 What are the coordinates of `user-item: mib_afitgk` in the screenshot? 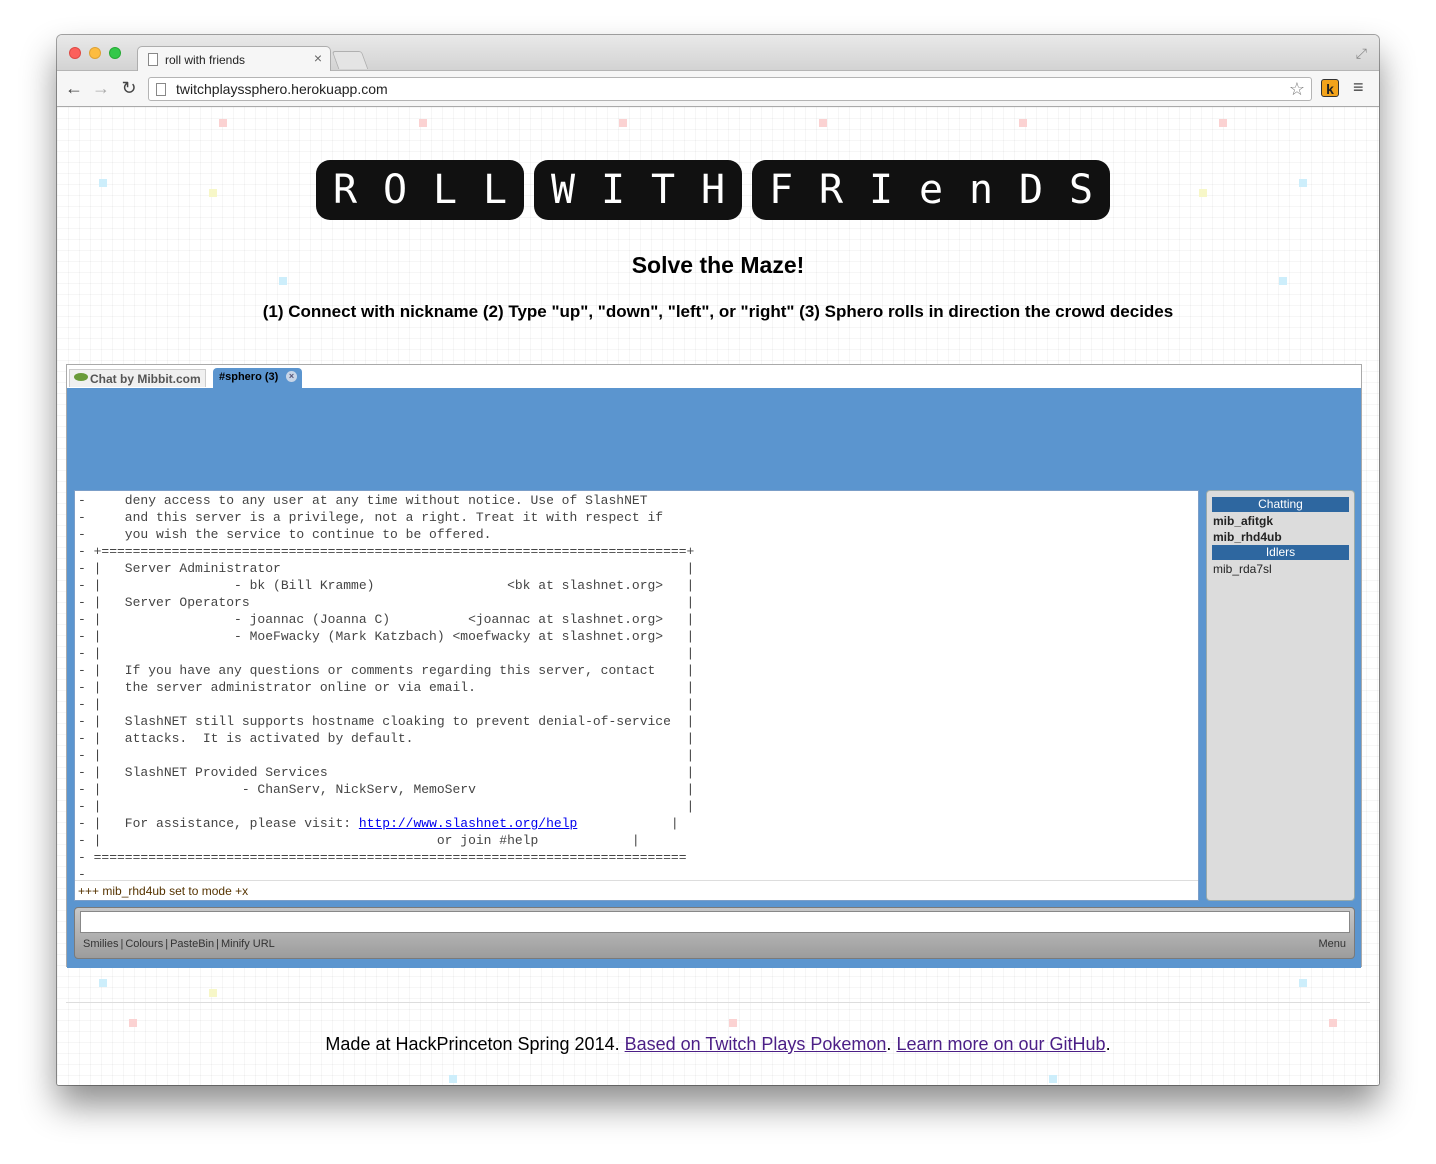 It's located at (1280, 521).